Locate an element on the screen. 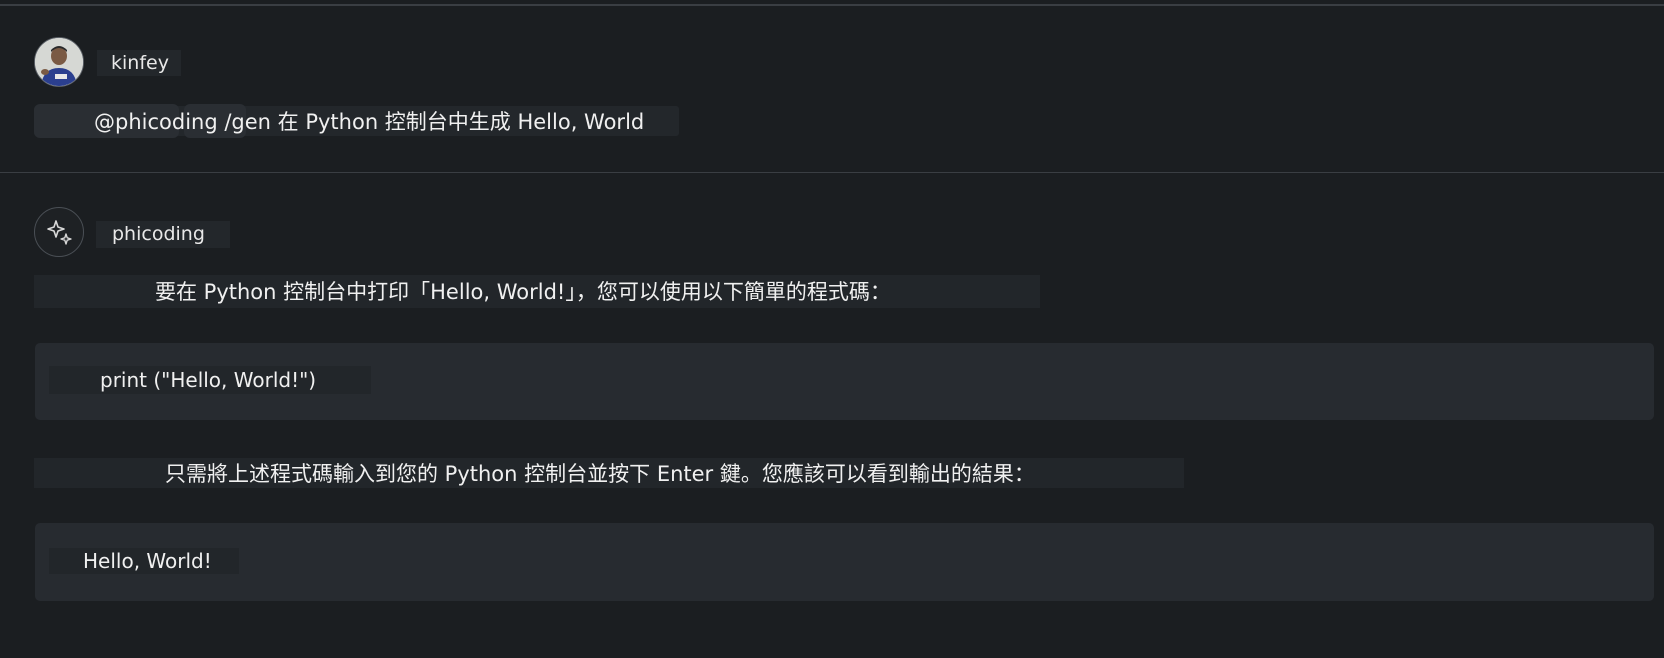 Image resolution: width=1664 pixels, height=658 pixels. user-photo-avatar-icon is located at coordinates (59, 62).